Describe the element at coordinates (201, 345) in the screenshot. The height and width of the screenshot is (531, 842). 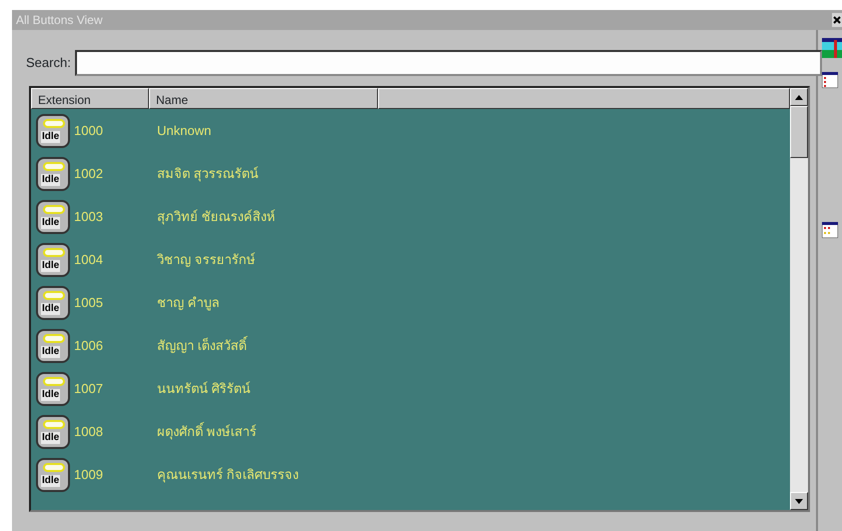
I see `contact-name: สัญญา เต็งสวัสดิ์` at that location.